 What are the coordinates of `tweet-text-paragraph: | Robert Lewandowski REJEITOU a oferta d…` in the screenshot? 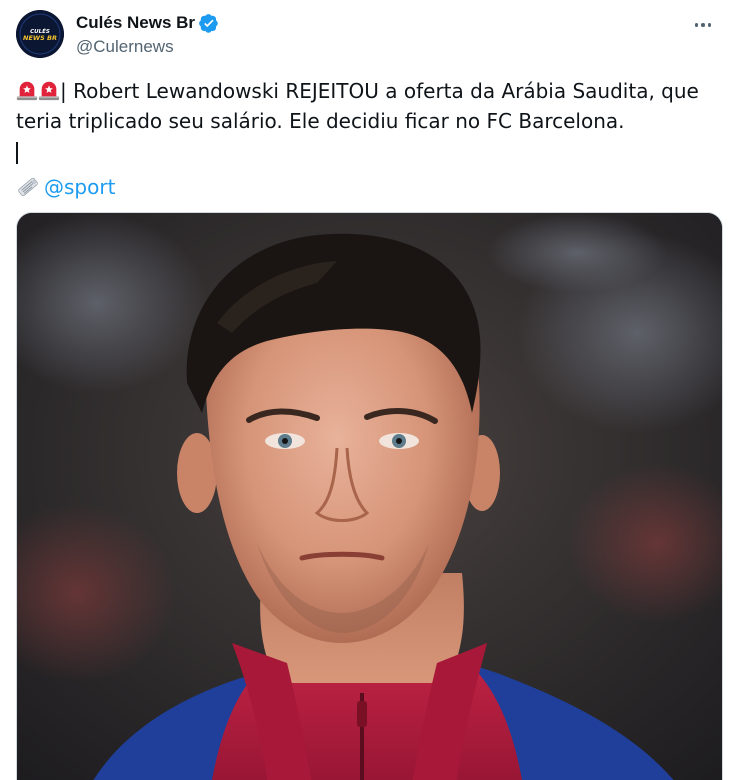 It's located at (361, 106).